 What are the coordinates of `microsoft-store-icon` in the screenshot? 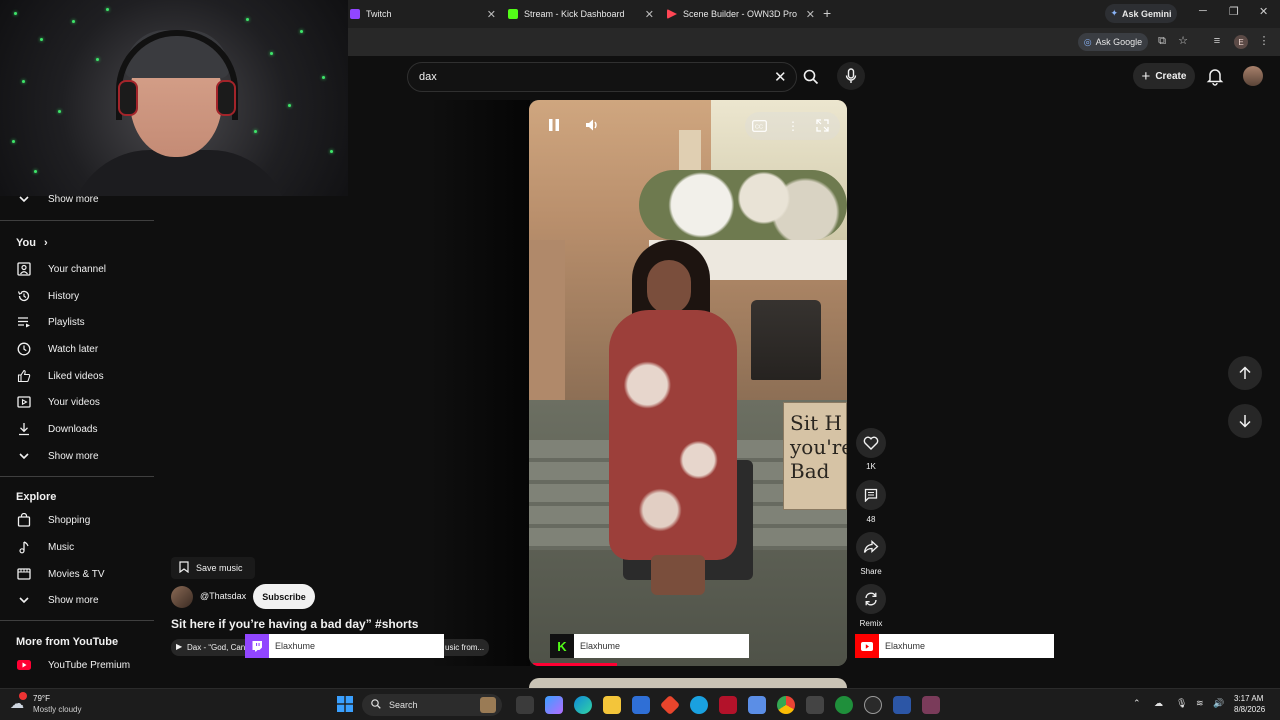 It's located at (641, 705).